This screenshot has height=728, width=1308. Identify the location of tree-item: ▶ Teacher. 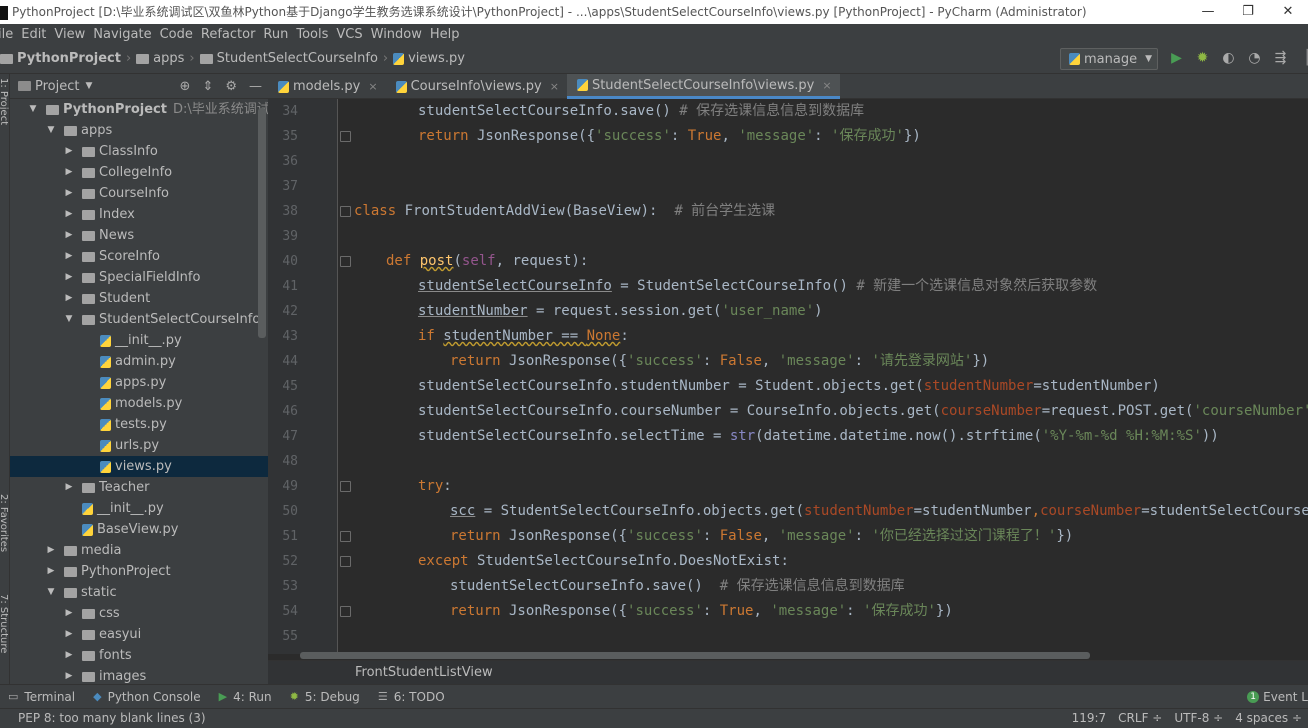
(139, 487).